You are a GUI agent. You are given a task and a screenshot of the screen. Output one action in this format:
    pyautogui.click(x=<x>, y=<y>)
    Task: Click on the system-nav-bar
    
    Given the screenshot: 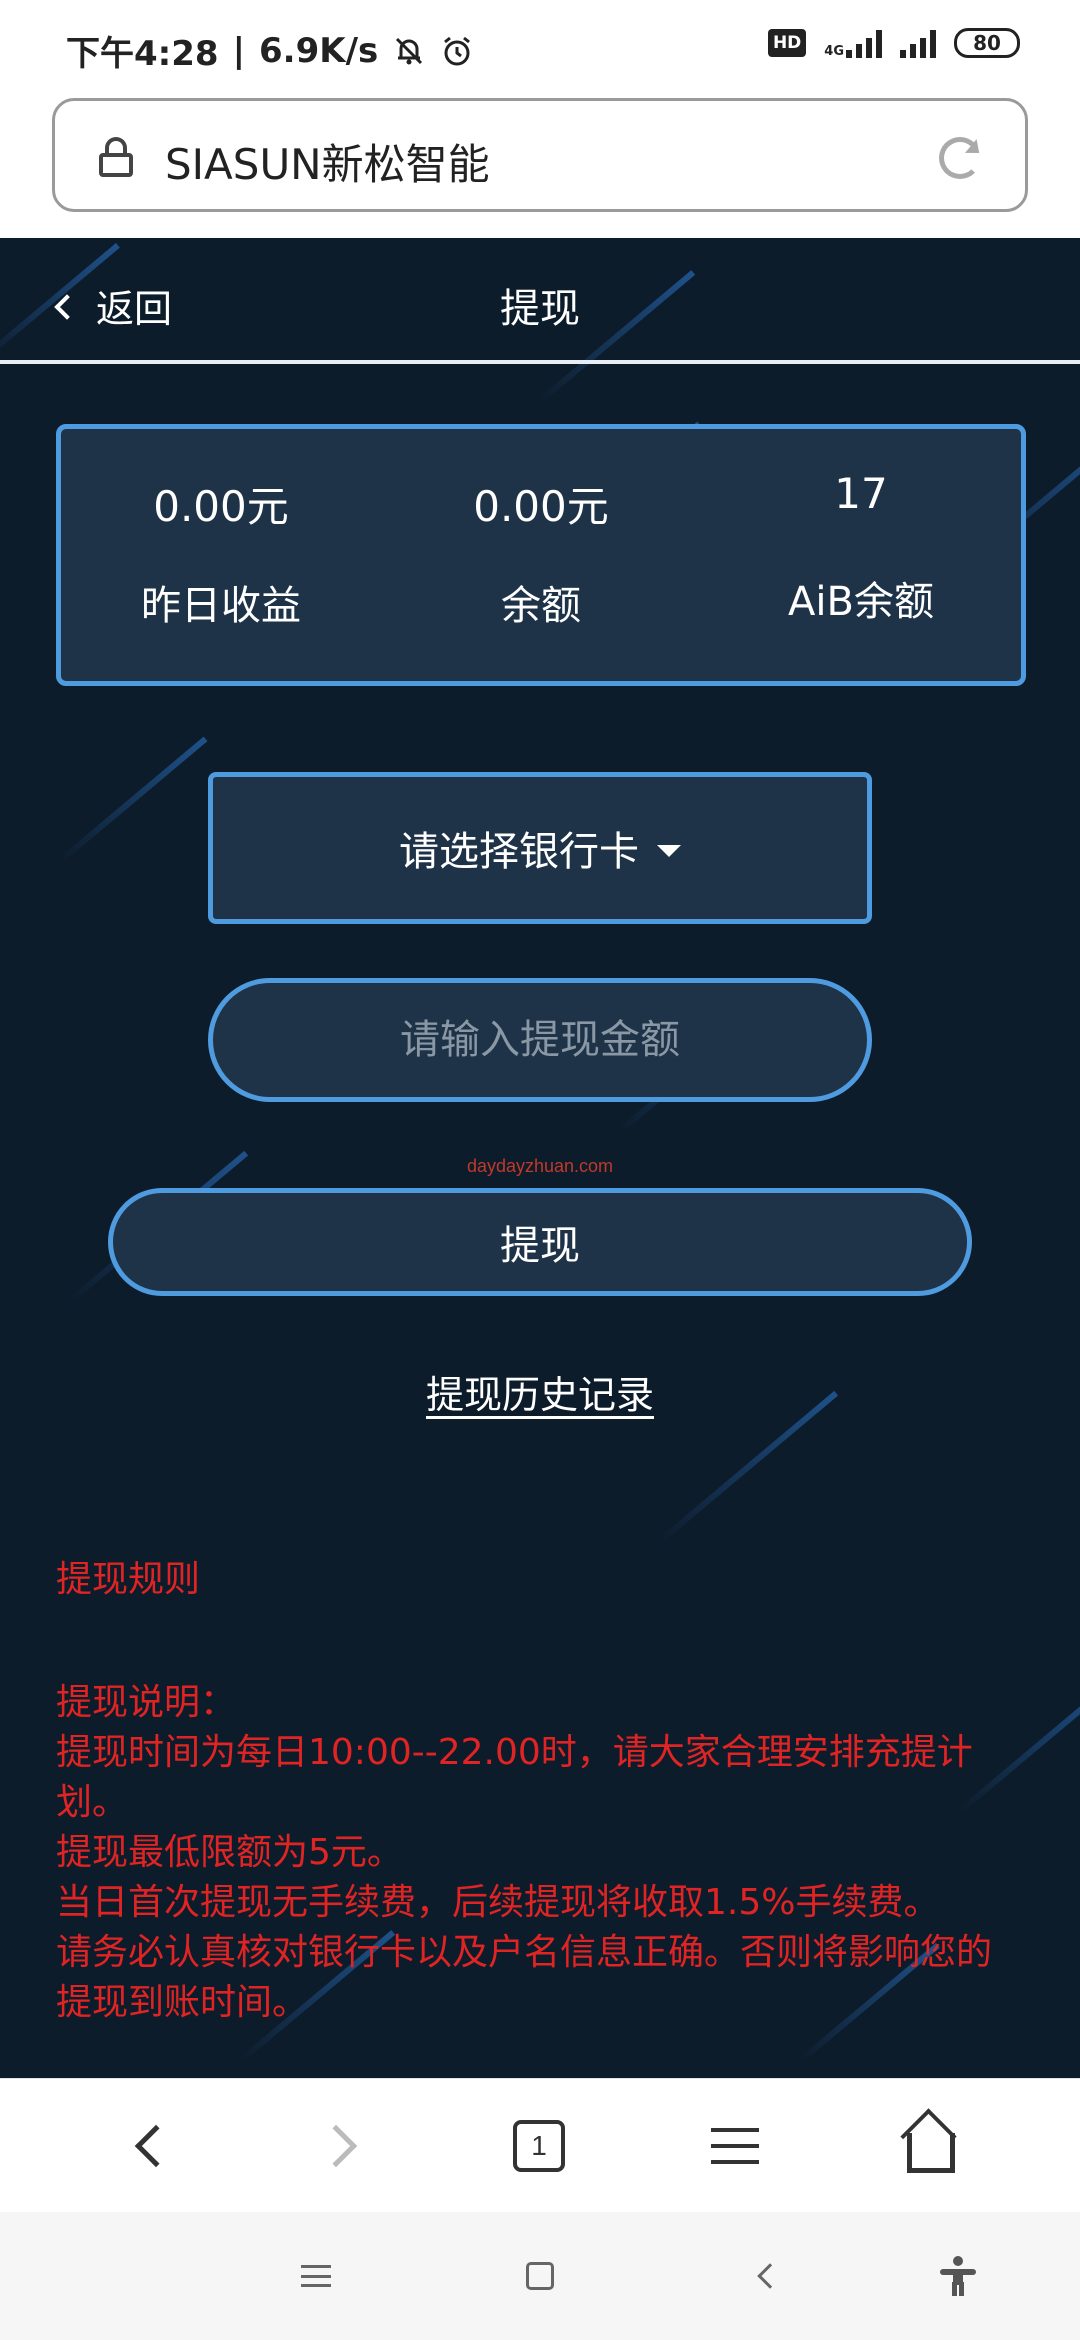 What is the action you would take?
    pyautogui.click(x=540, y=2276)
    